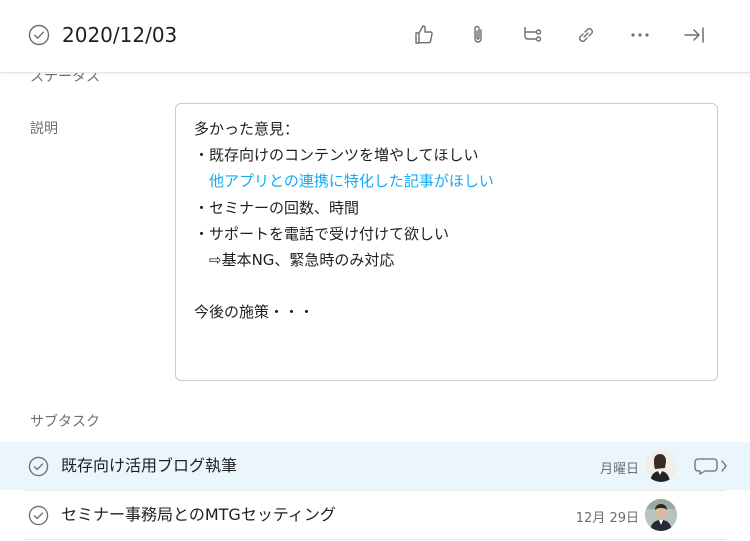 This screenshot has height=541, width=750. What do you see at coordinates (322, 233) in the screenshot?
I see `description-line: ・サポートを電話で受け付けて欲しい` at bounding box center [322, 233].